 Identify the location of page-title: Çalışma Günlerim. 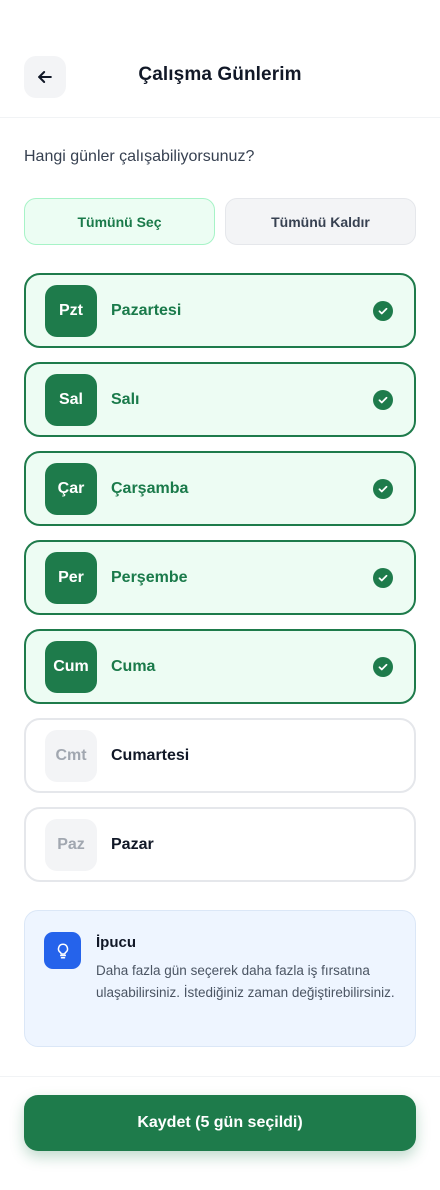
(220, 74).